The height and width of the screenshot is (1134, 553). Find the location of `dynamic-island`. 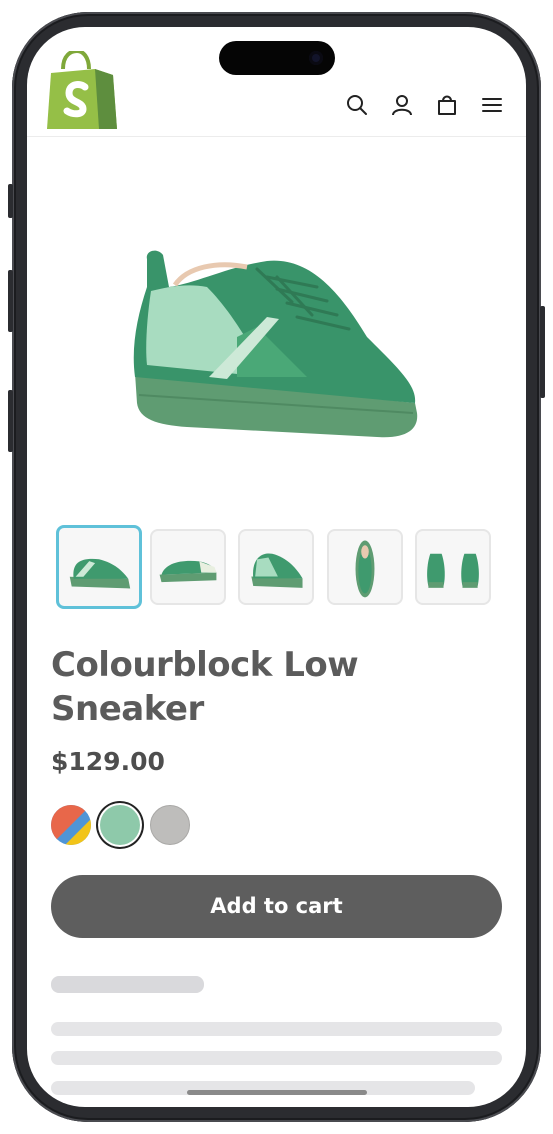

dynamic-island is located at coordinates (277, 58).